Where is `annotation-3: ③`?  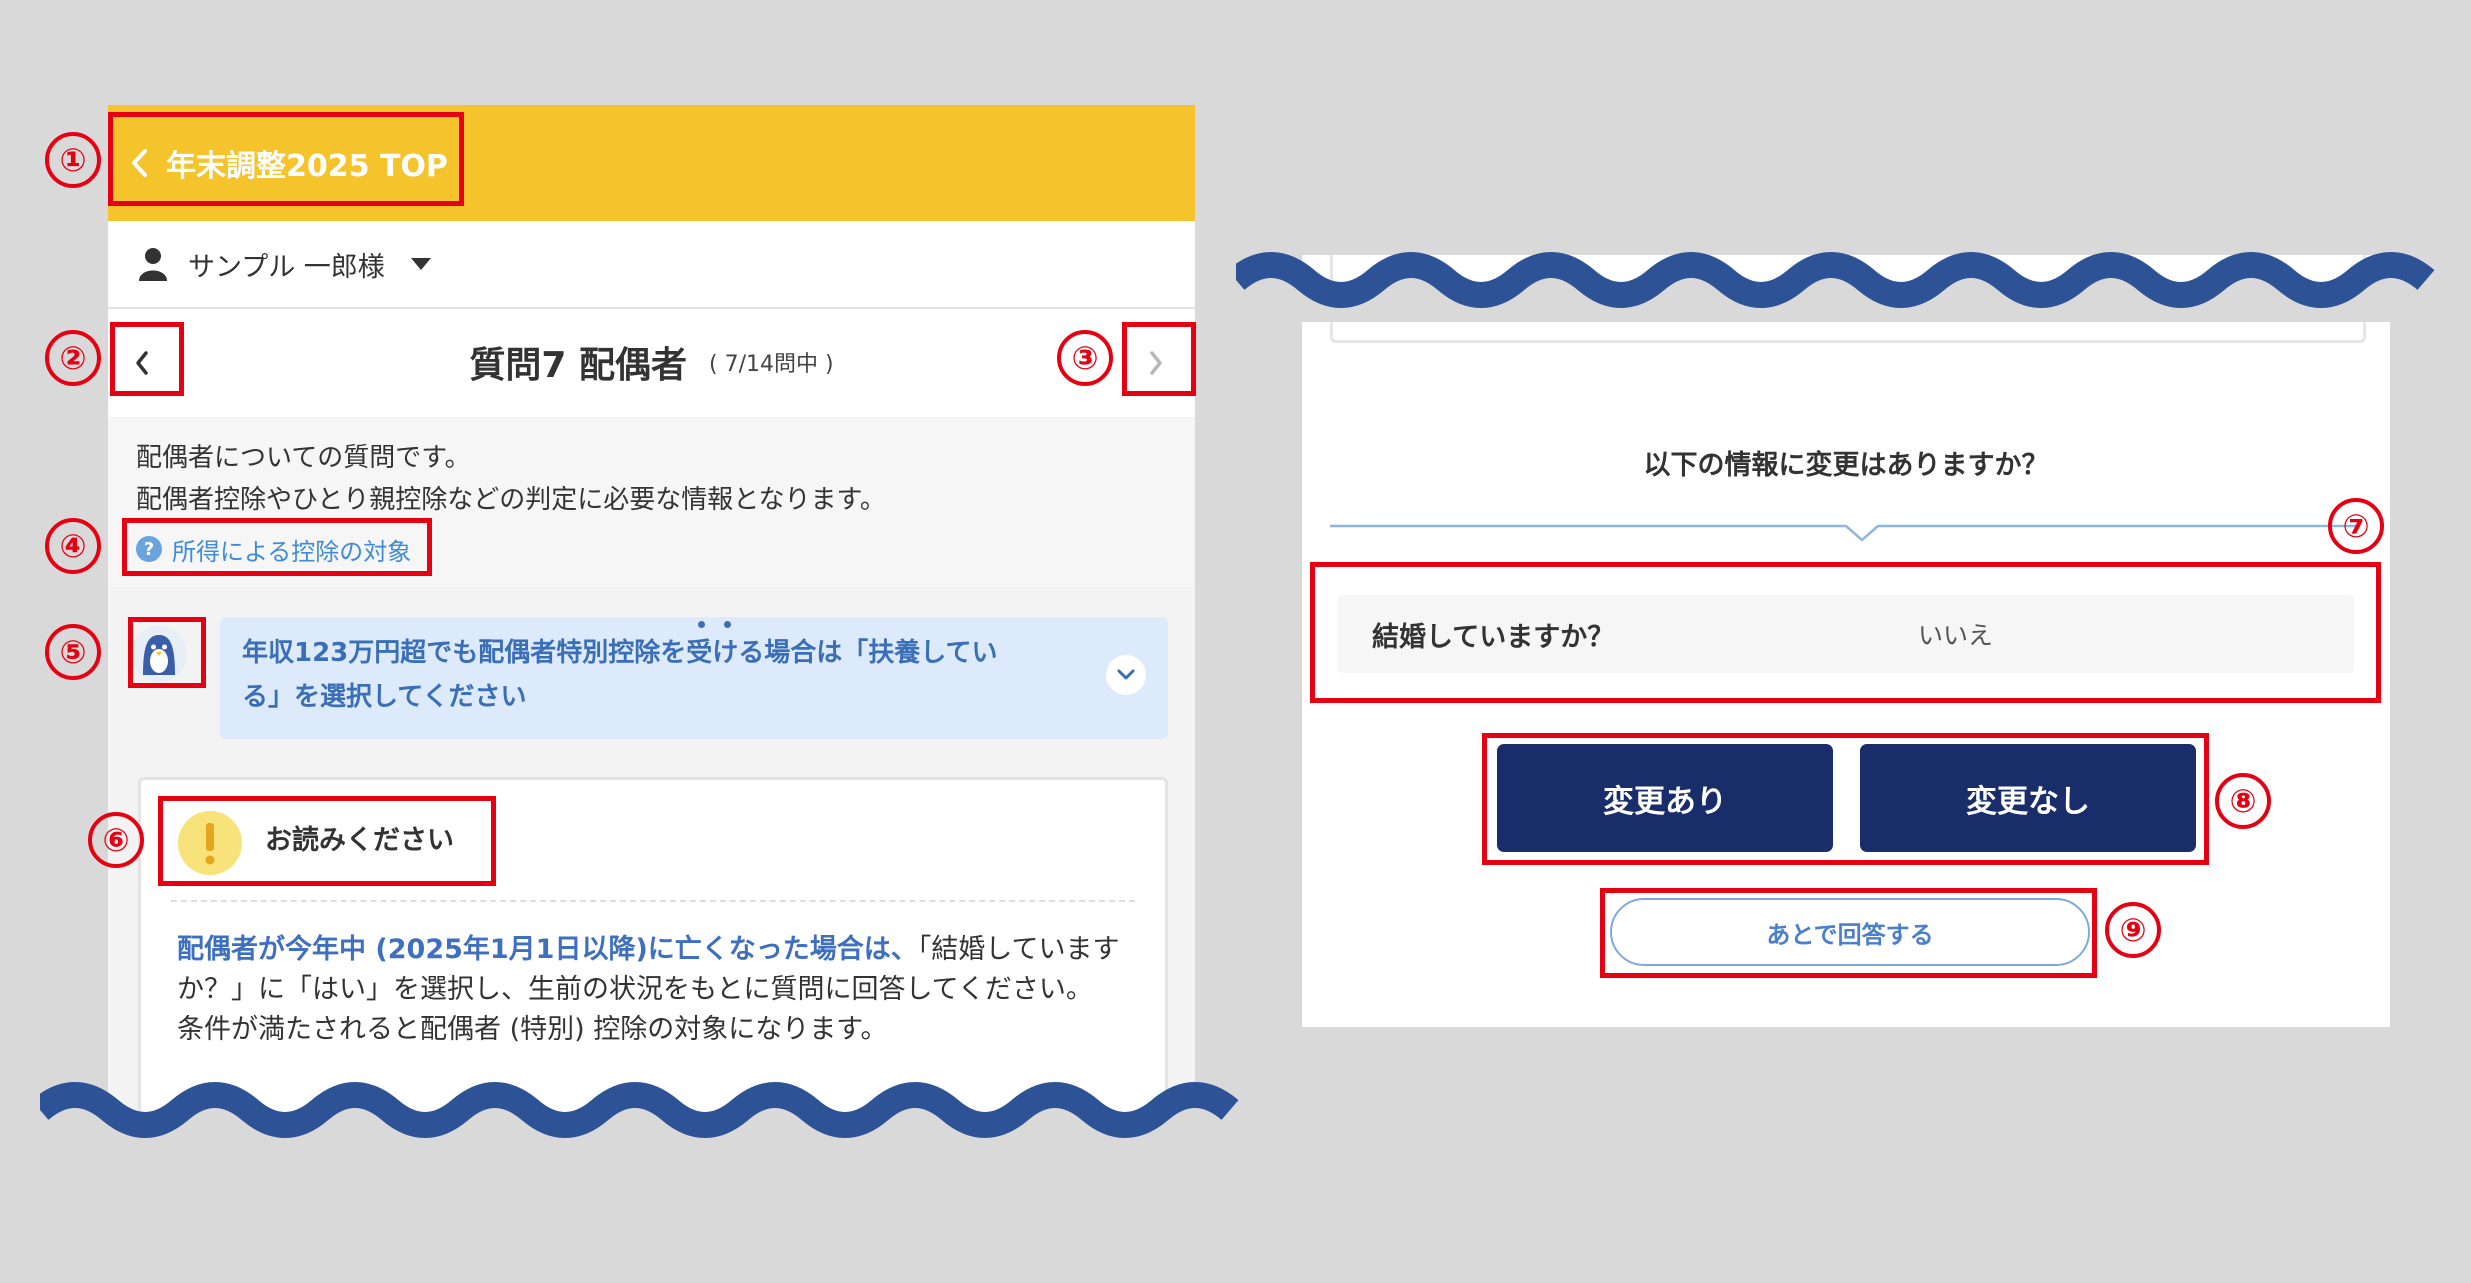 annotation-3: ③ is located at coordinates (1085, 358).